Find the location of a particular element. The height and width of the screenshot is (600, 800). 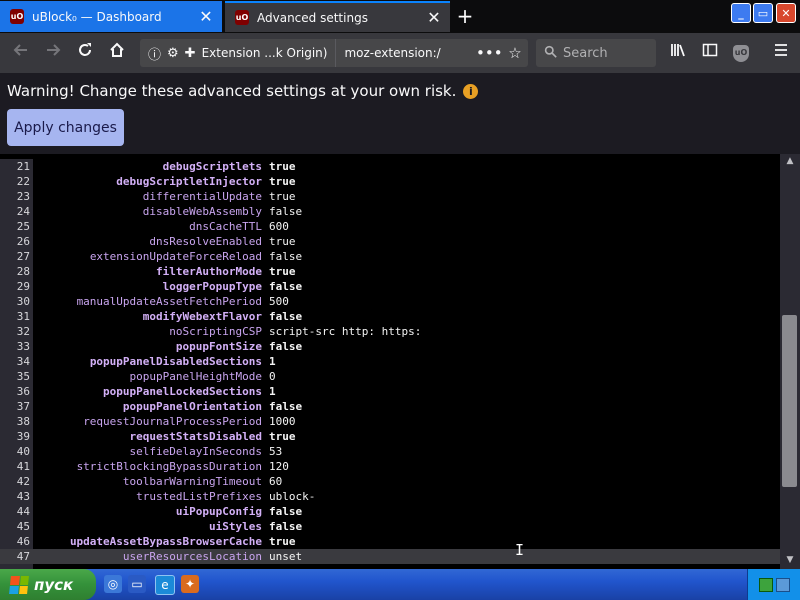

ie-icon: e is located at coordinates (165, 585).